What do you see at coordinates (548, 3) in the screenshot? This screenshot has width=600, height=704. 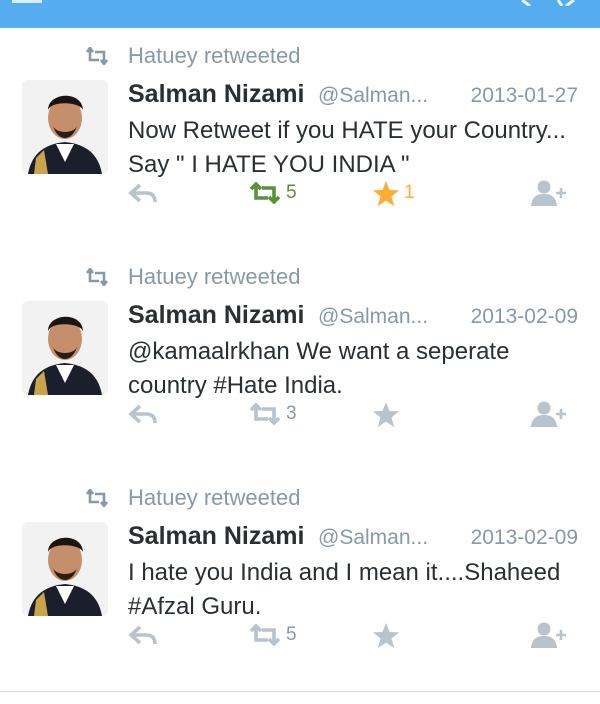 I see `compose-icon` at bounding box center [548, 3].